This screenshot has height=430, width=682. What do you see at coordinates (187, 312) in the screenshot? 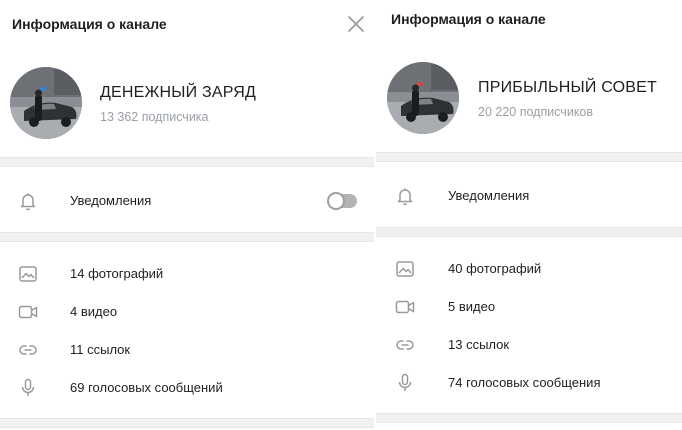
I see `media-videos-row: 4 видео` at bounding box center [187, 312].